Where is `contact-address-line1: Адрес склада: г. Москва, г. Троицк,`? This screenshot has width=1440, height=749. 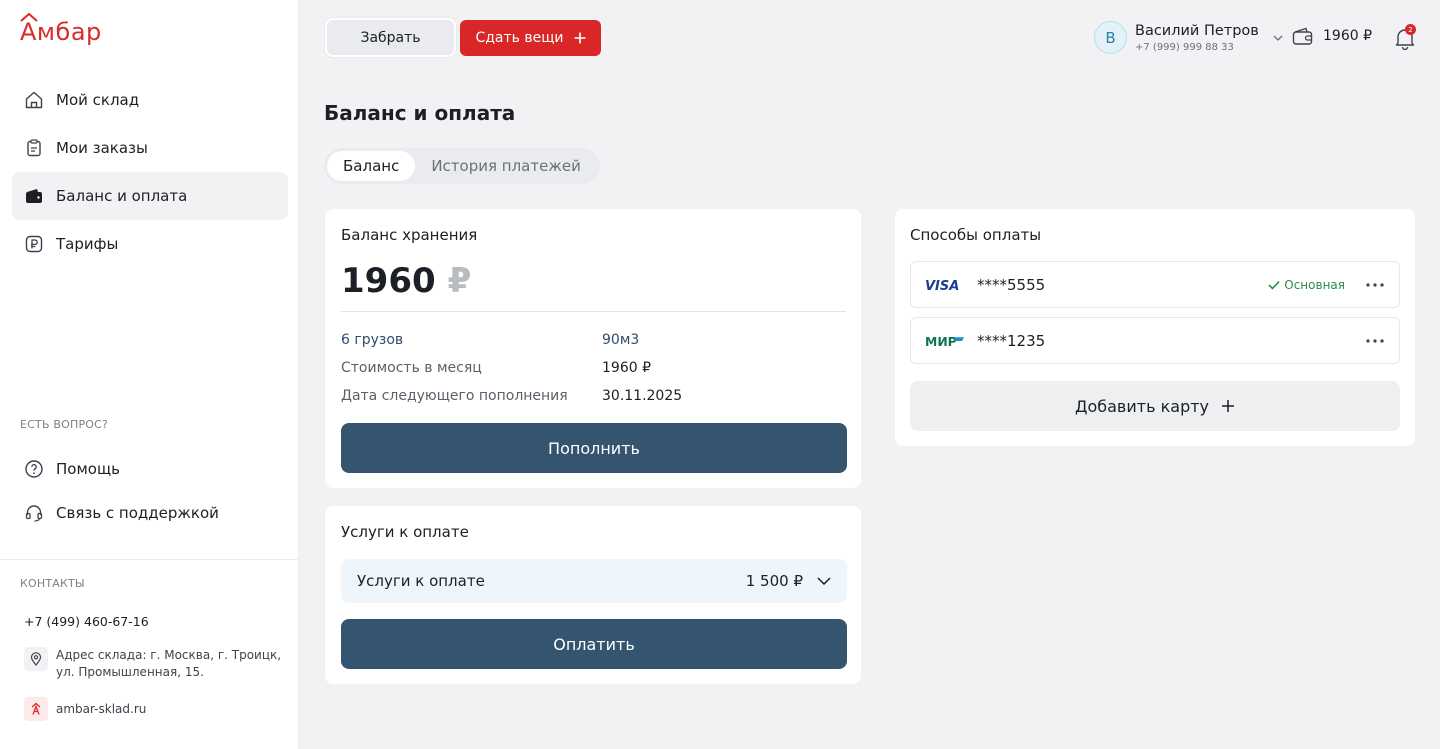 contact-address-line1: Адрес склада: г. Москва, г. Троицк, is located at coordinates (169, 655).